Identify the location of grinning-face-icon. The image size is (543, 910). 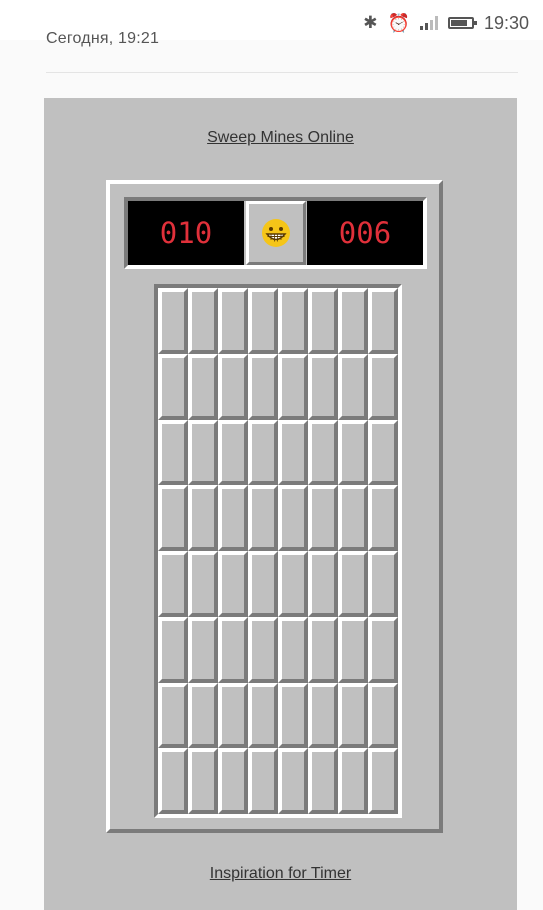
(276, 233).